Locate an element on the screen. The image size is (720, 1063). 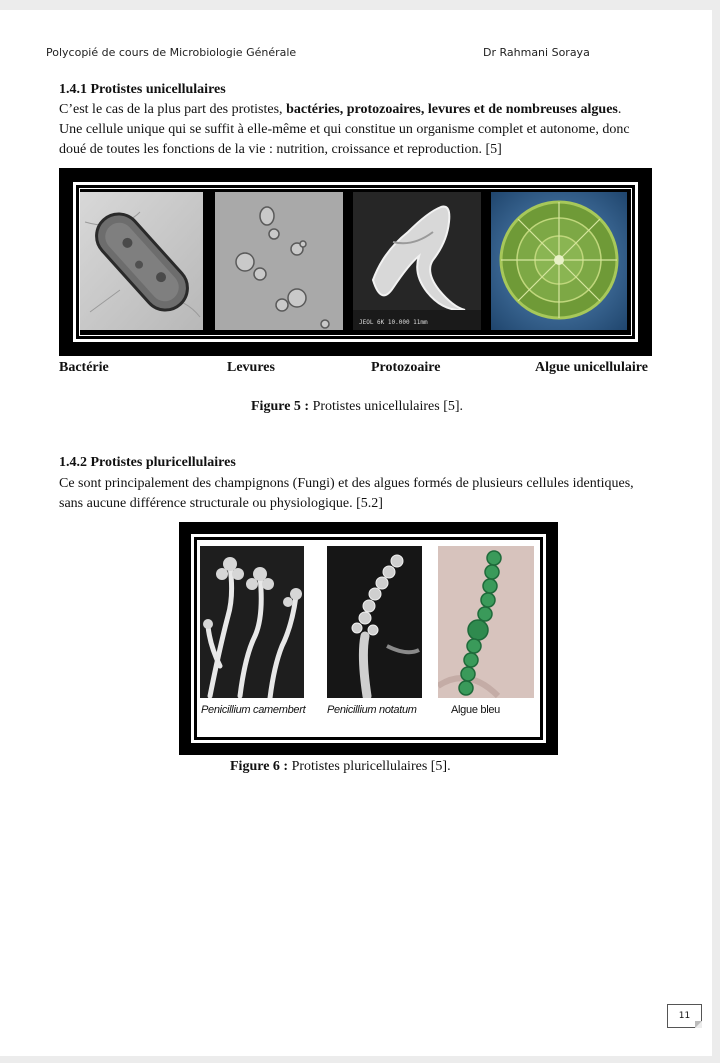
micrograph-scale-text: JEOL 6K 10.000 11mm is located at coordinates (393, 322).